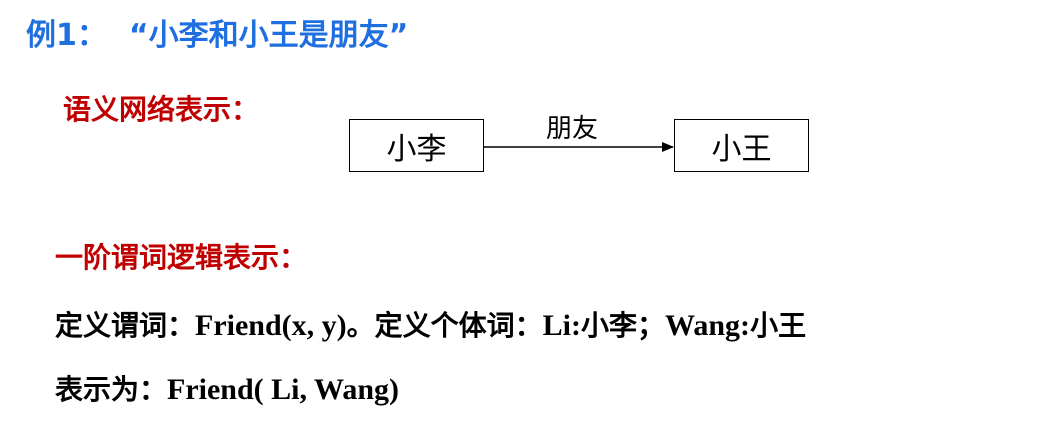 The image size is (1039, 423). What do you see at coordinates (125, 325) in the screenshot?
I see `define-predicate-label: 定义谓词：` at bounding box center [125, 325].